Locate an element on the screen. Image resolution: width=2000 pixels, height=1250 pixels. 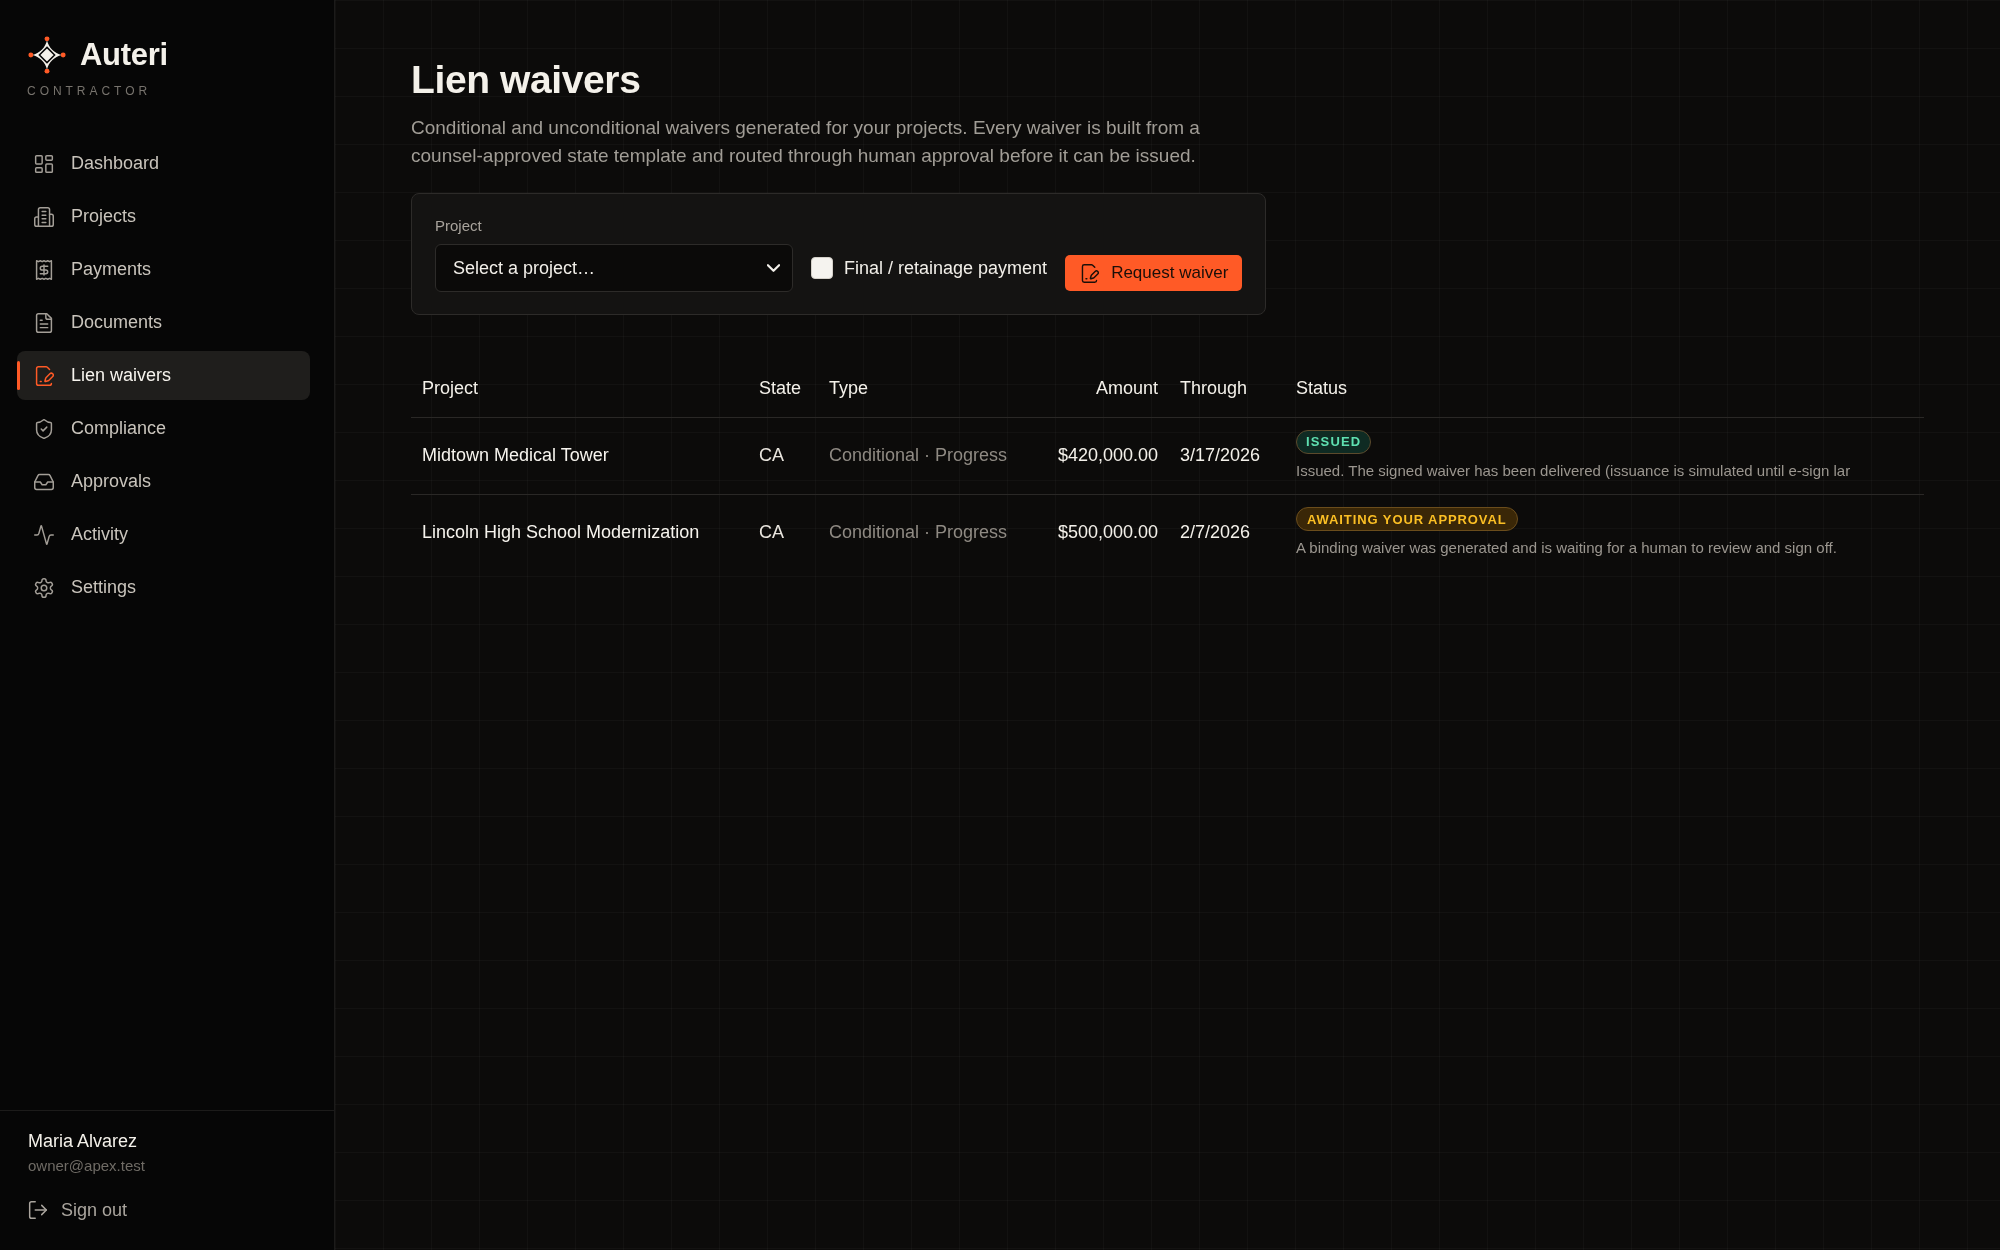
nav-item: Approvals is located at coordinates (163, 481).